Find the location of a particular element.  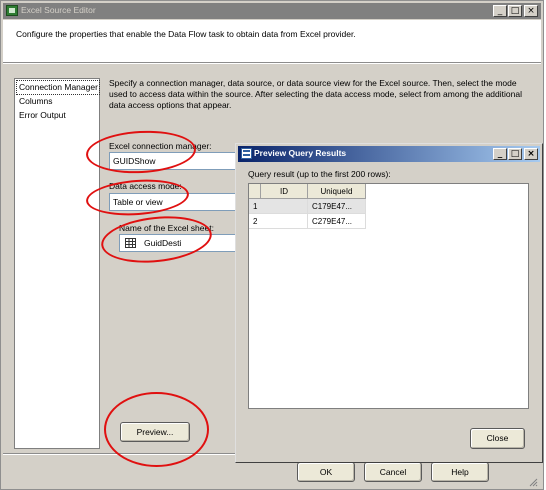

left-nav-list: Connection Manager Columns Error Output is located at coordinates (57, 263).